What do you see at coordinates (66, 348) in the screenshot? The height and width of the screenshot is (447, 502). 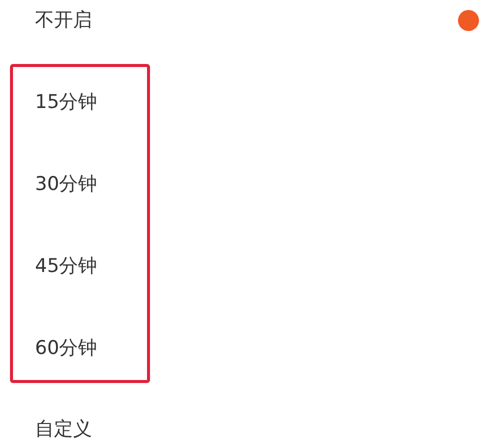 I see `option-label: 60分钟` at bounding box center [66, 348].